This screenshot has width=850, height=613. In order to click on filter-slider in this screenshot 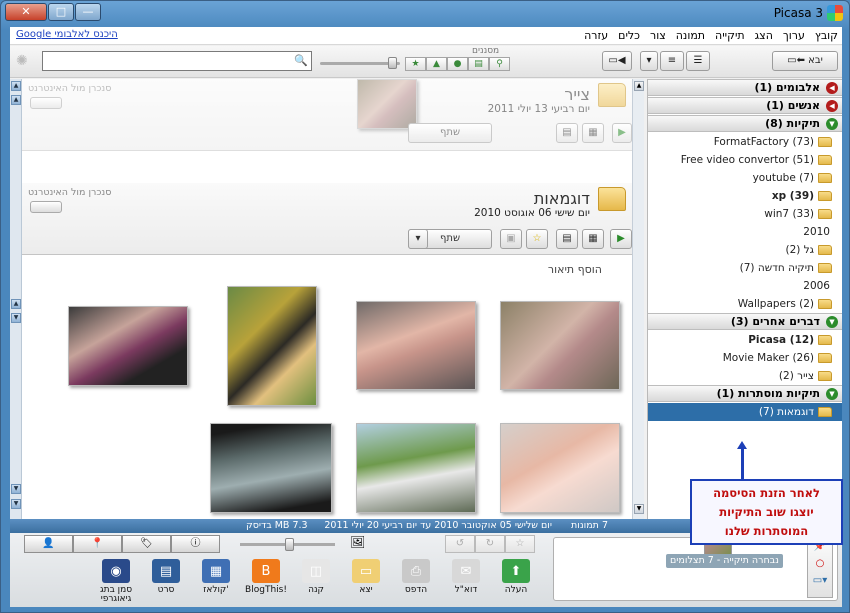, I will do `click(360, 63)`.